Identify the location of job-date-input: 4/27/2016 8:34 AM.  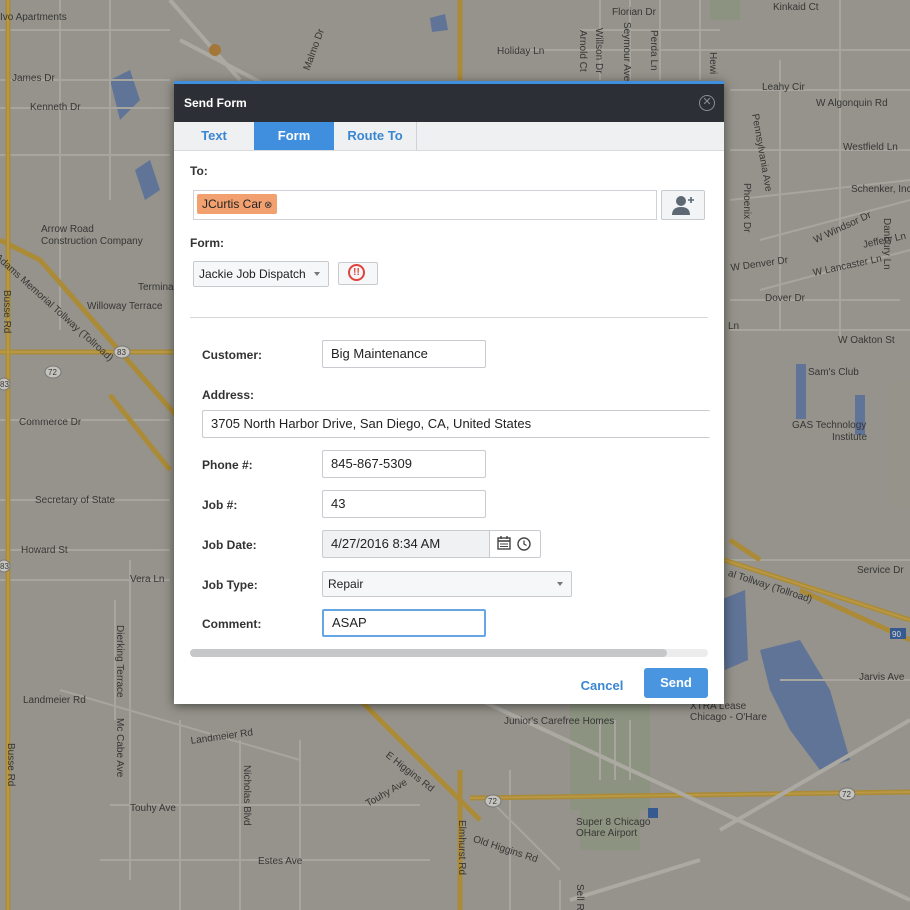
(406, 544).